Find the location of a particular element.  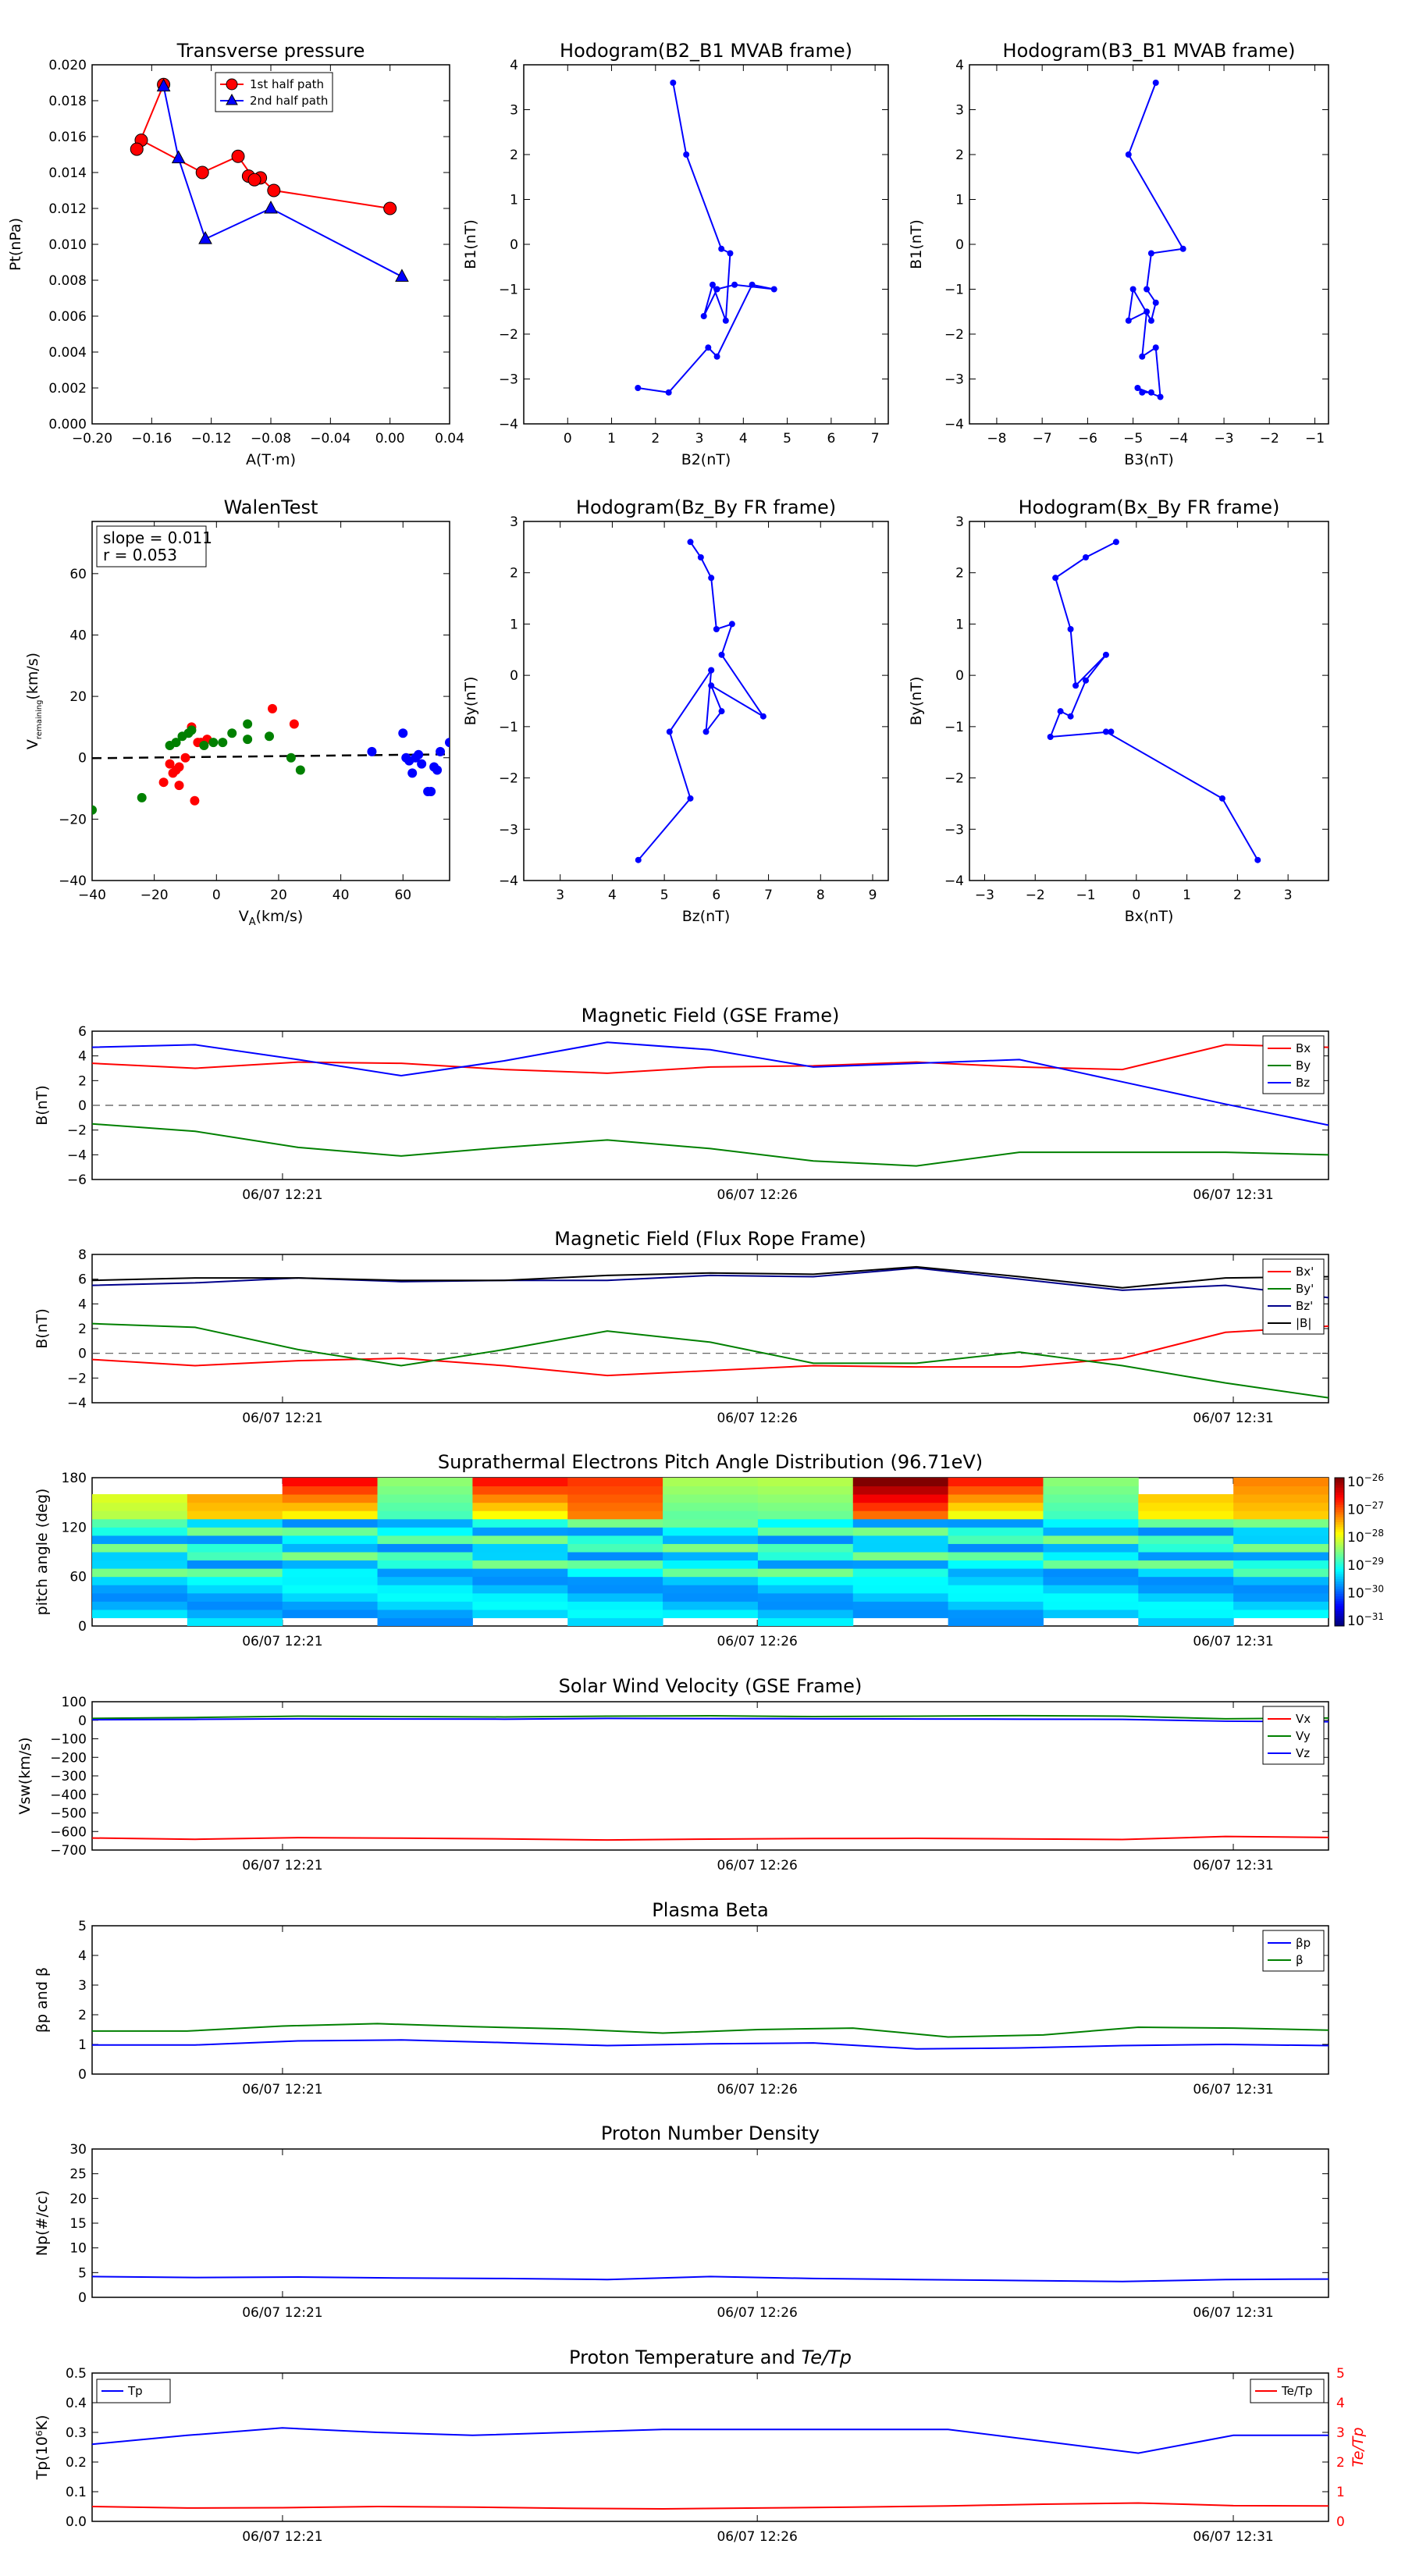

colorbar-label: 10−30 is located at coordinates (1365, 1592).